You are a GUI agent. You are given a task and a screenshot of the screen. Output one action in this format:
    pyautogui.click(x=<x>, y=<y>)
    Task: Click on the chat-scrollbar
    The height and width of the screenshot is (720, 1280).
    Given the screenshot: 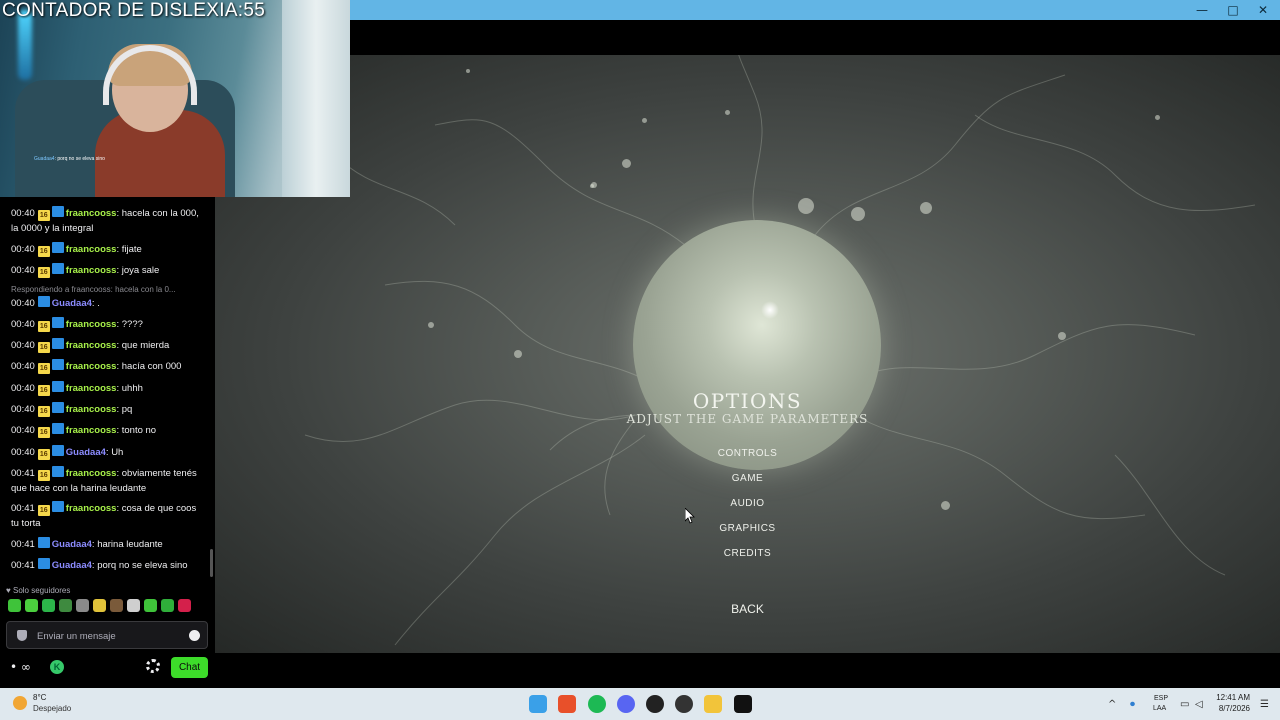 What is the action you would take?
    pyautogui.click(x=211, y=563)
    